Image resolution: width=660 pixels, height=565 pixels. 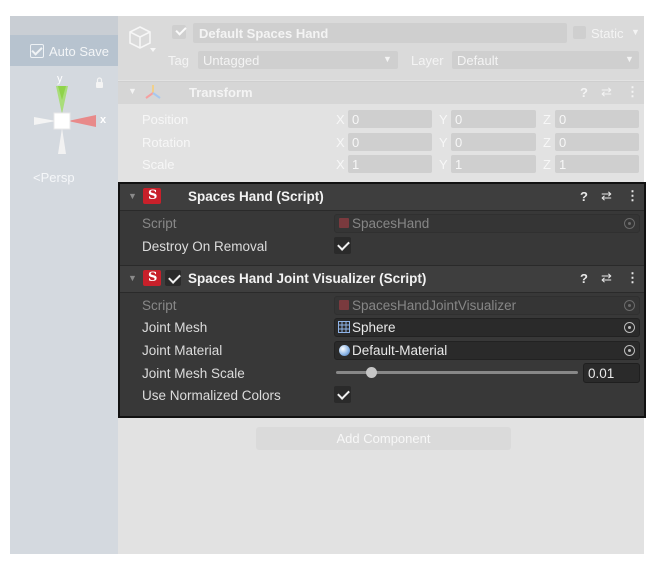 What do you see at coordinates (459, 119) in the screenshot?
I see `position-y-value: 0` at bounding box center [459, 119].